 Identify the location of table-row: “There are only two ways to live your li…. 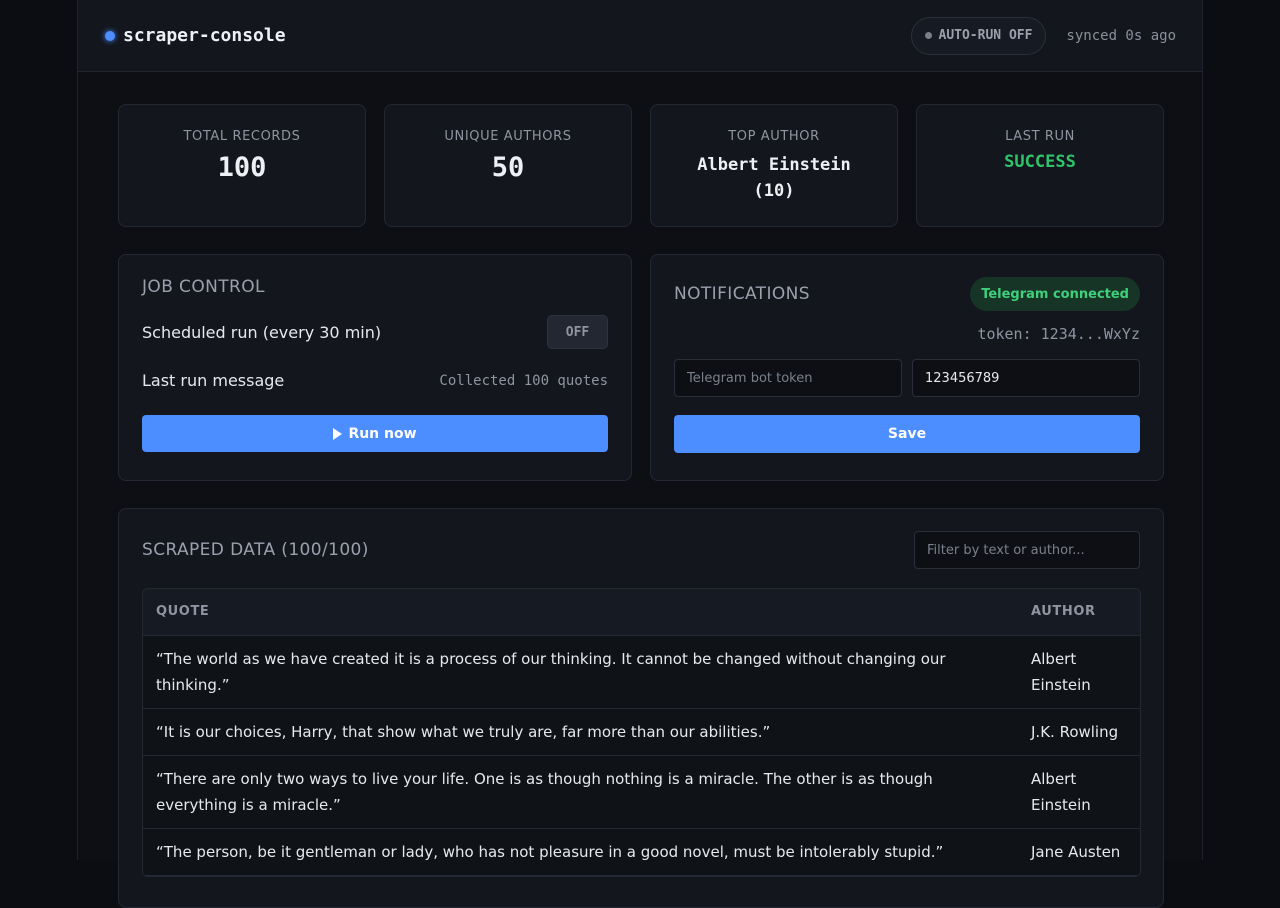
(641, 792).